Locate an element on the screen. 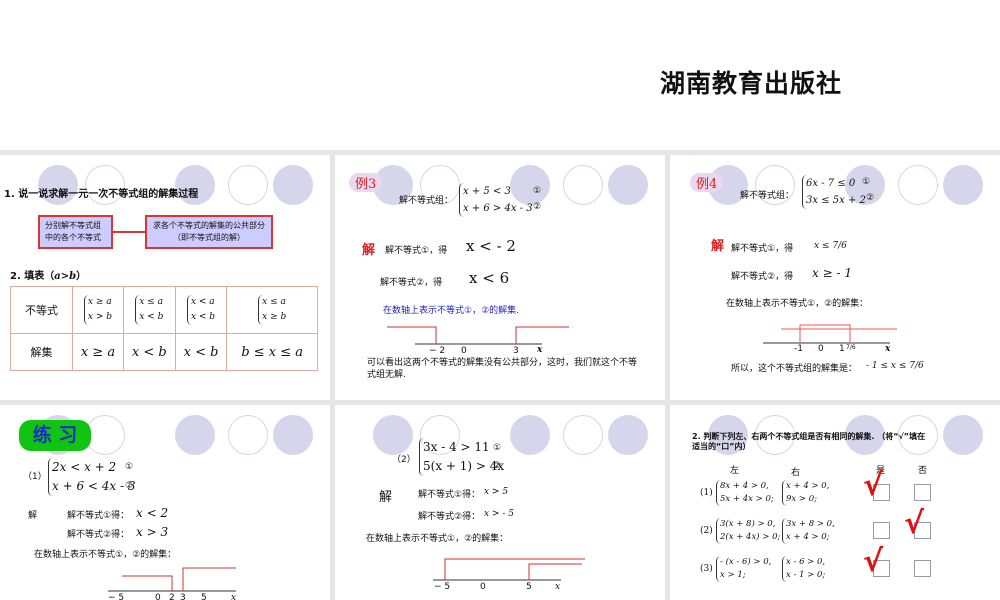 The width and height of the screenshot is (1000, 600). checkbox-yes is located at coordinates (881, 530).